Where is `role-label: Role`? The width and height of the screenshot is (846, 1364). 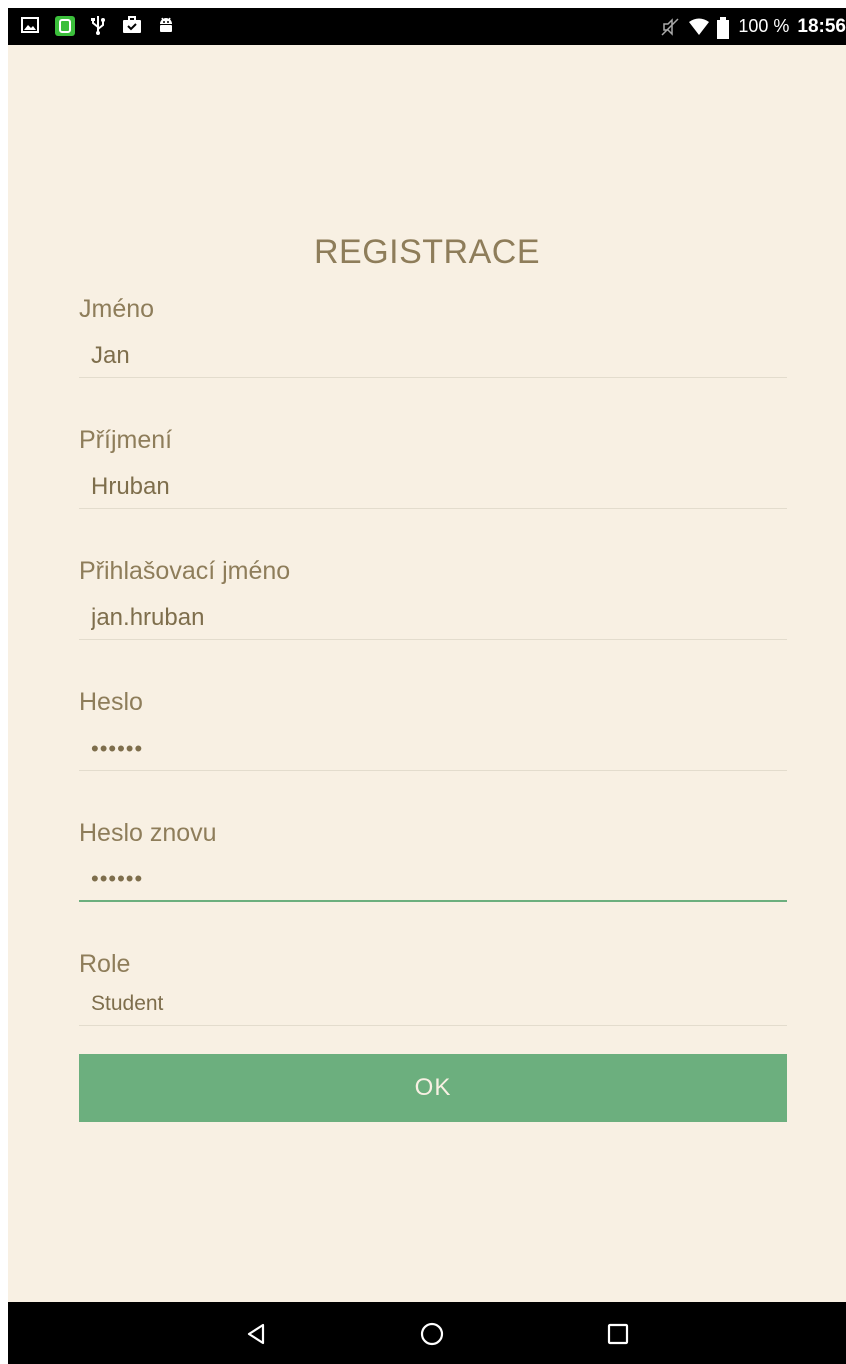
role-label: Role is located at coordinates (105, 964).